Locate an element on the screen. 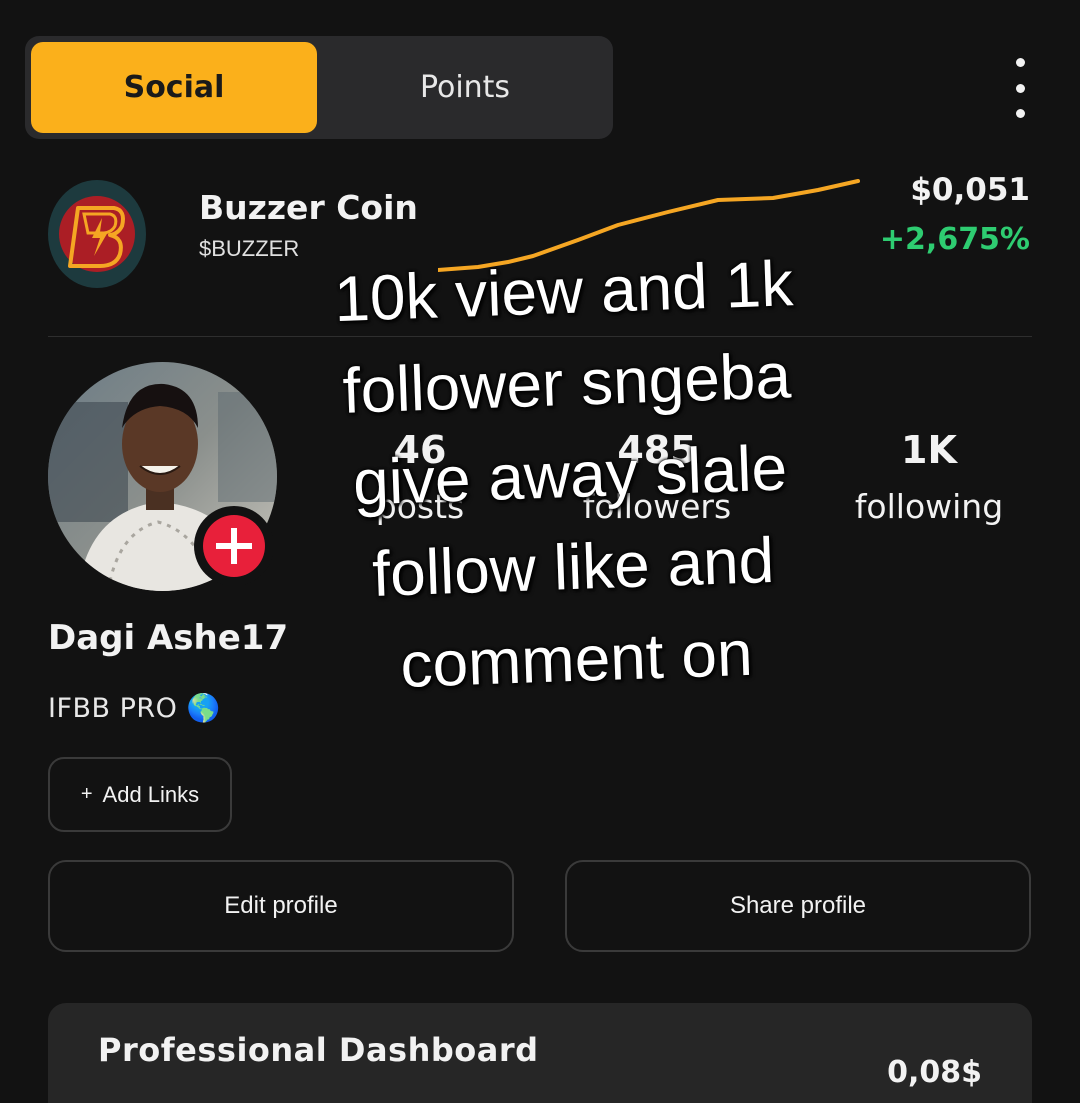 The width and height of the screenshot is (1080, 1103). coin-name: Buzzer Coin is located at coordinates (308, 207).